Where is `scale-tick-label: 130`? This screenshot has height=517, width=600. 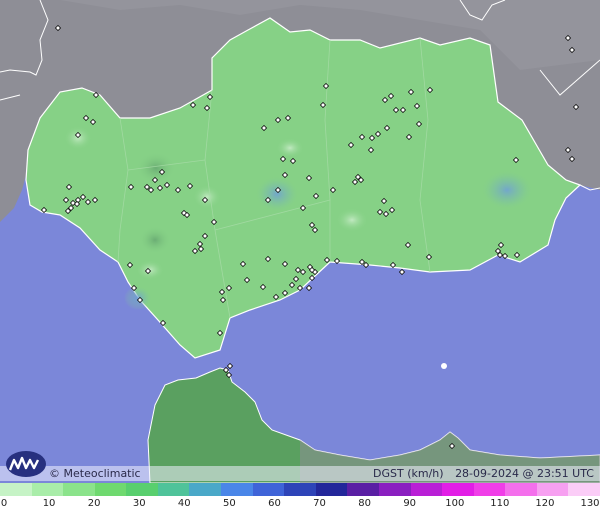
scale-tick-label: 130 is located at coordinates (590, 503).